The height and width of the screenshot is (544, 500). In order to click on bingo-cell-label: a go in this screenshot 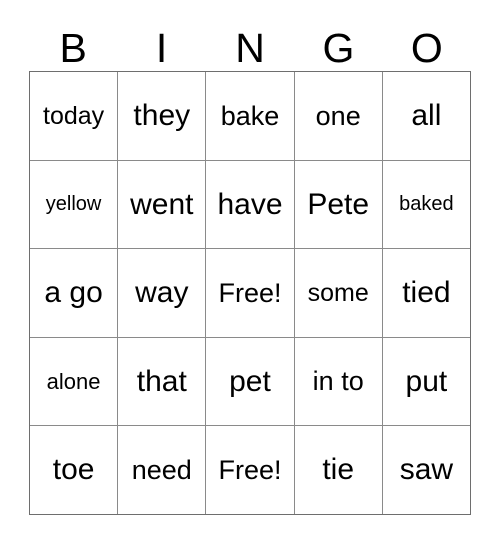, I will do `click(73, 293)`.